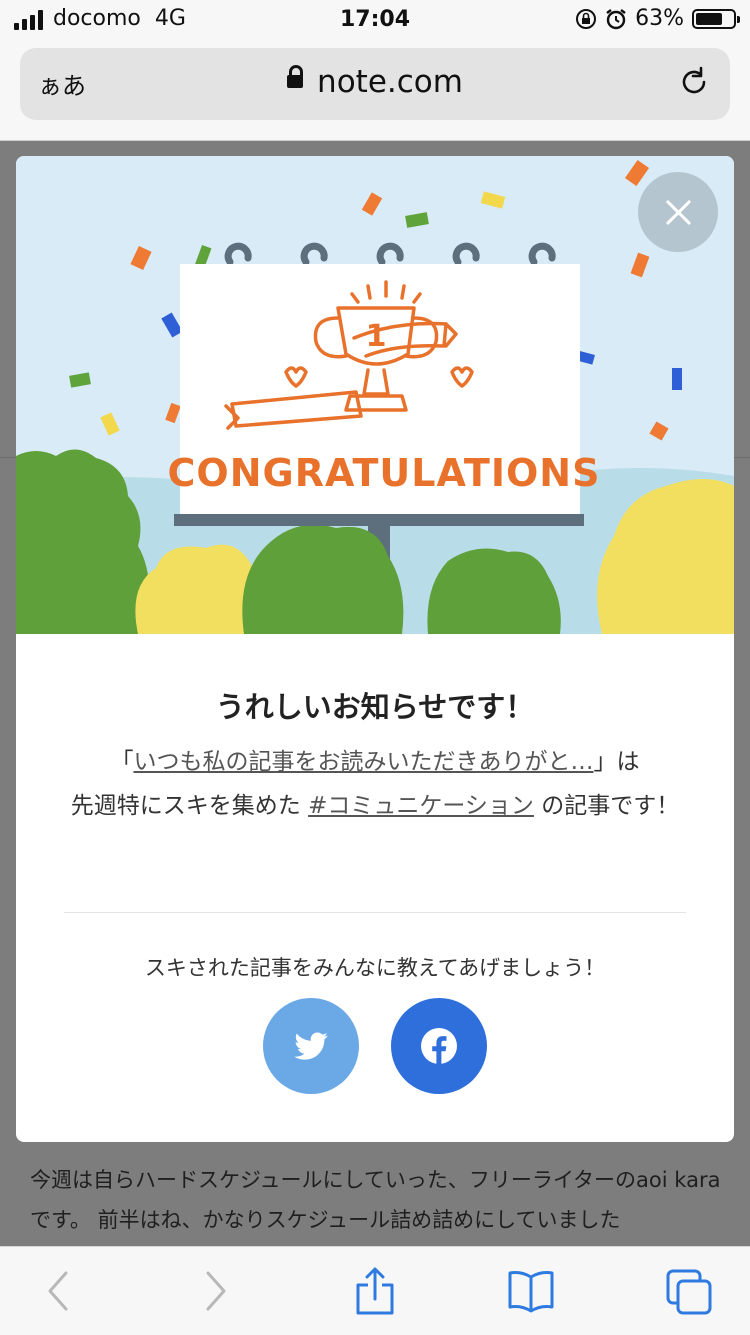 This screenshot has width=750, height=1335. I want to click on address-bar: ぁあ note.com, so click(375, 84).